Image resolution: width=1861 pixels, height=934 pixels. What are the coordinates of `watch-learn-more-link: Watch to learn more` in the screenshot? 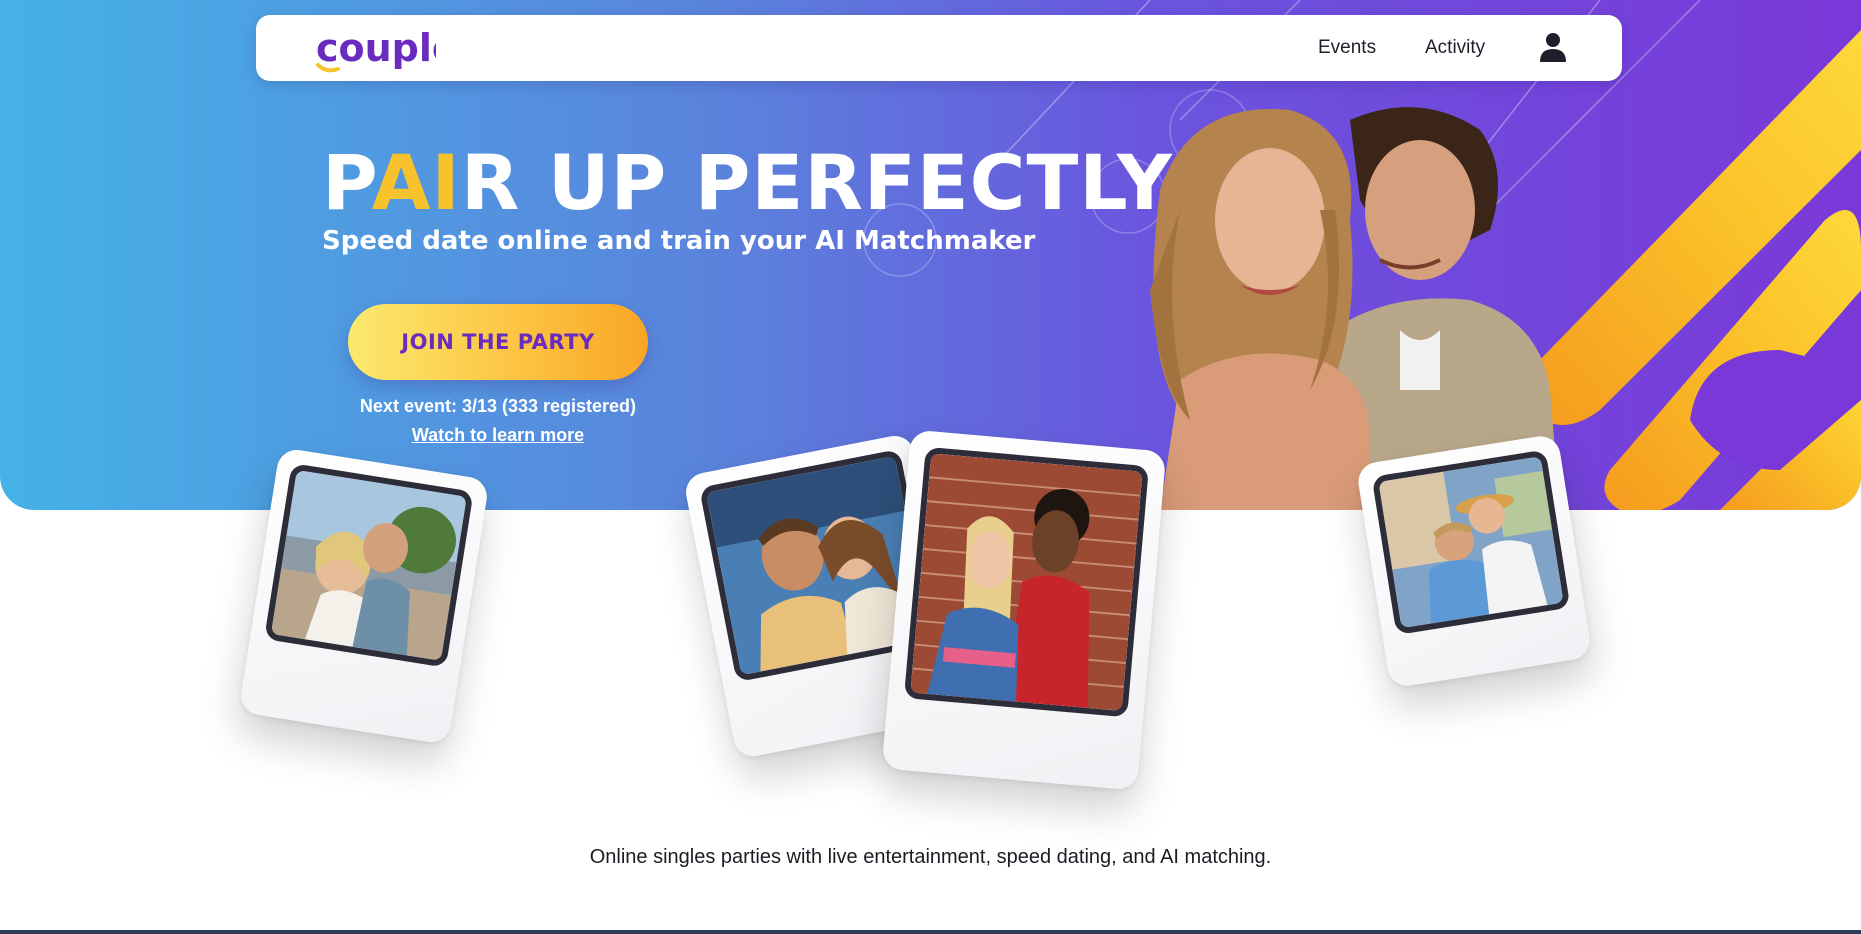 It's located at (498, 435).